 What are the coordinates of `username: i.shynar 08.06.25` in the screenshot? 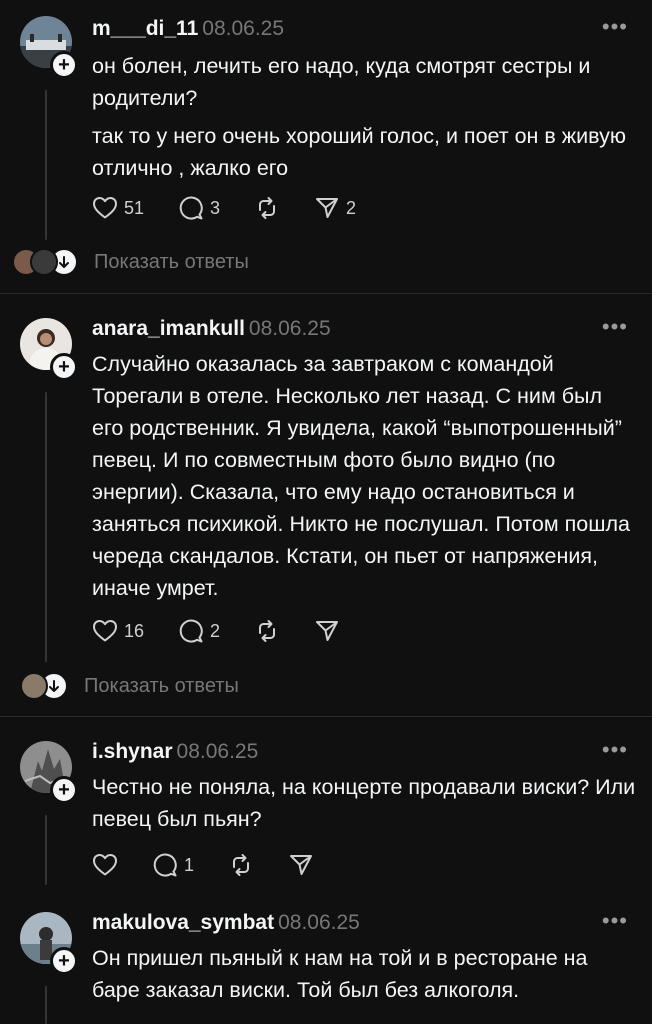 It's located at (175, 752).